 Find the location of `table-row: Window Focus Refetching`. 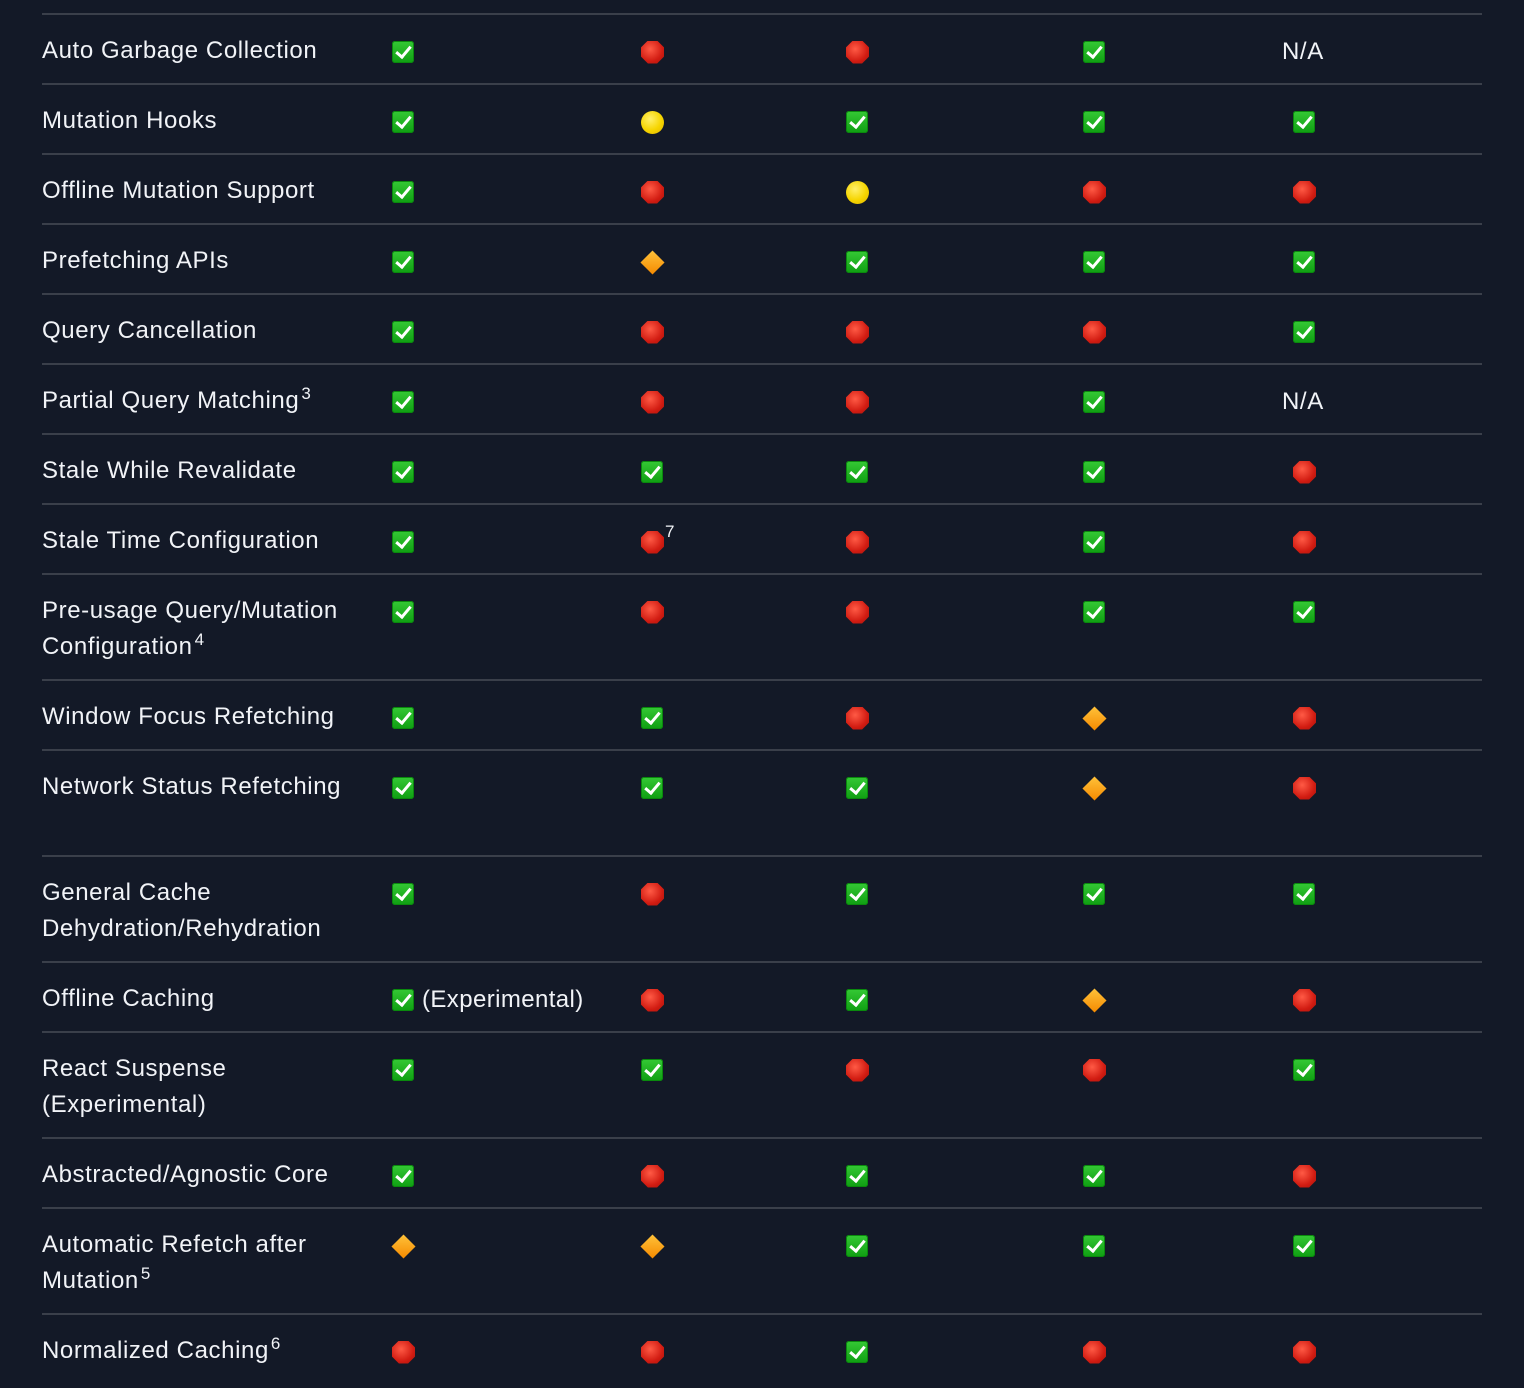

table-row: Window Focus Refetching is located at coordinates (762, 714).